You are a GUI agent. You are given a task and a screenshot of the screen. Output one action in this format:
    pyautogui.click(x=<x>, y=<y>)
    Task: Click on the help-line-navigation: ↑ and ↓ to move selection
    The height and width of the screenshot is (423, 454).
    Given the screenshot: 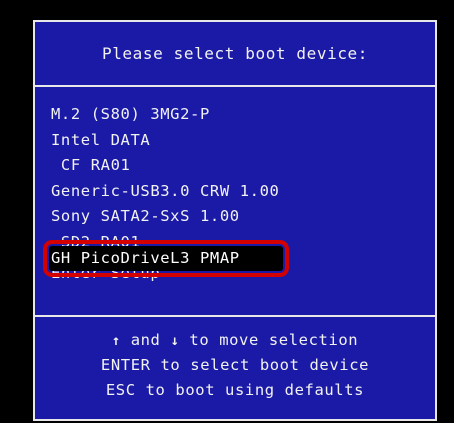 What is the action you would take?
    pyautogui.click(x=235, y=340)
    